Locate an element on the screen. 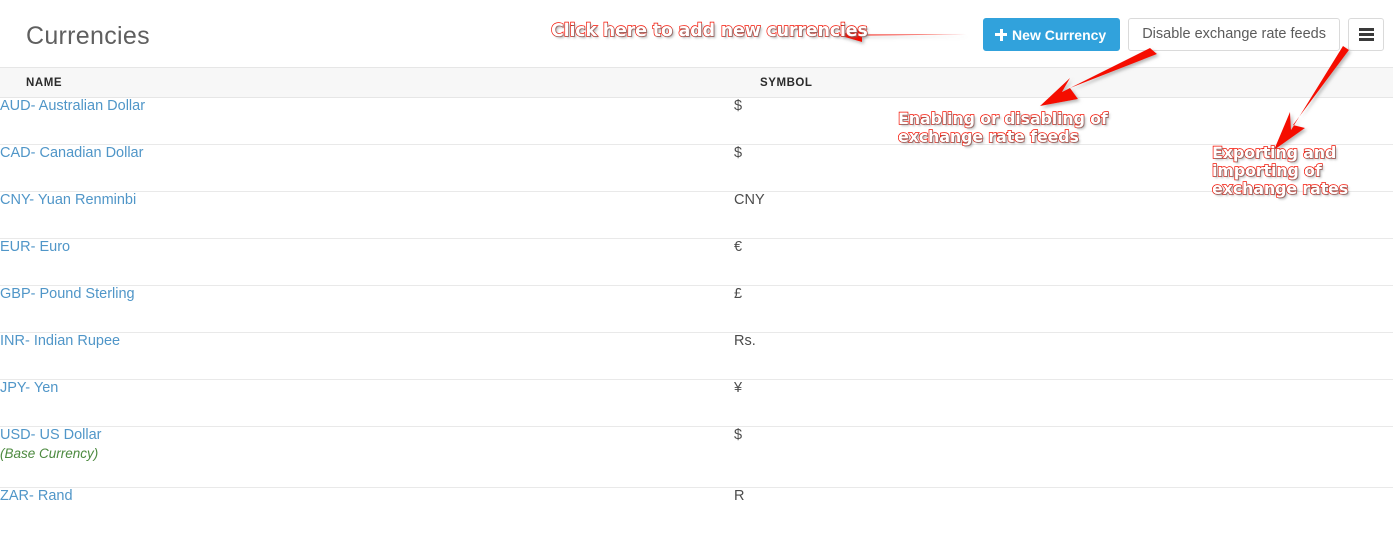  table-row: CAD- Canadian Dollar $ is located at coordinates (696, 168).